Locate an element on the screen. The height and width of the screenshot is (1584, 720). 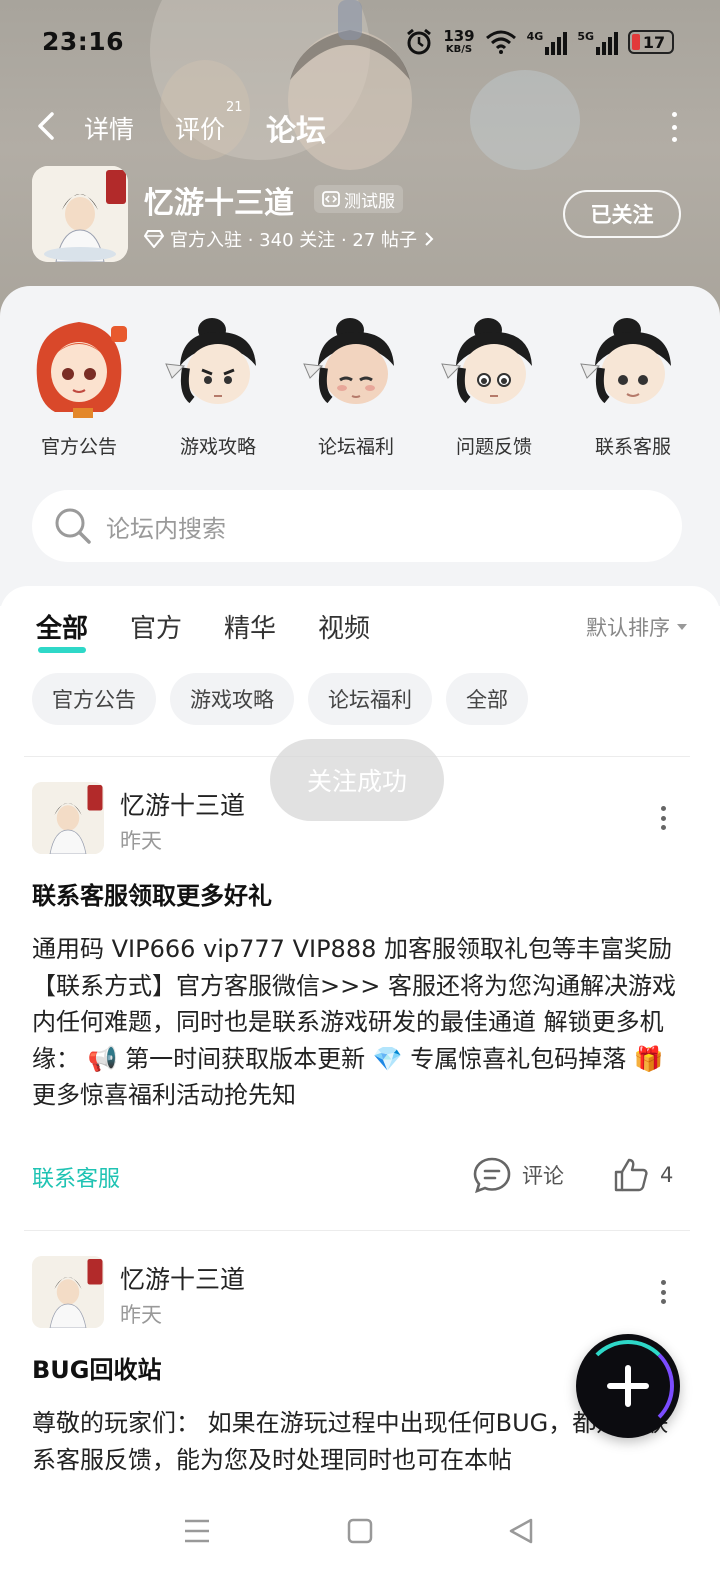
filter-tab-video: 视频 is located at coordinates (344, 626).